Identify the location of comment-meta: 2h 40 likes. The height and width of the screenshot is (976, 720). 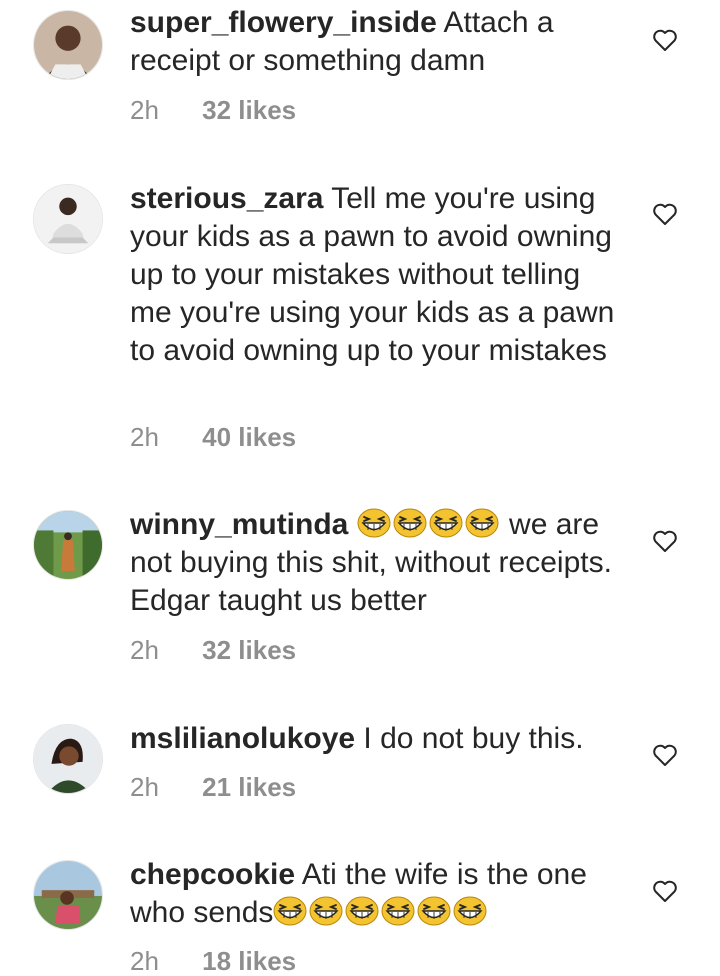
(213, 437).